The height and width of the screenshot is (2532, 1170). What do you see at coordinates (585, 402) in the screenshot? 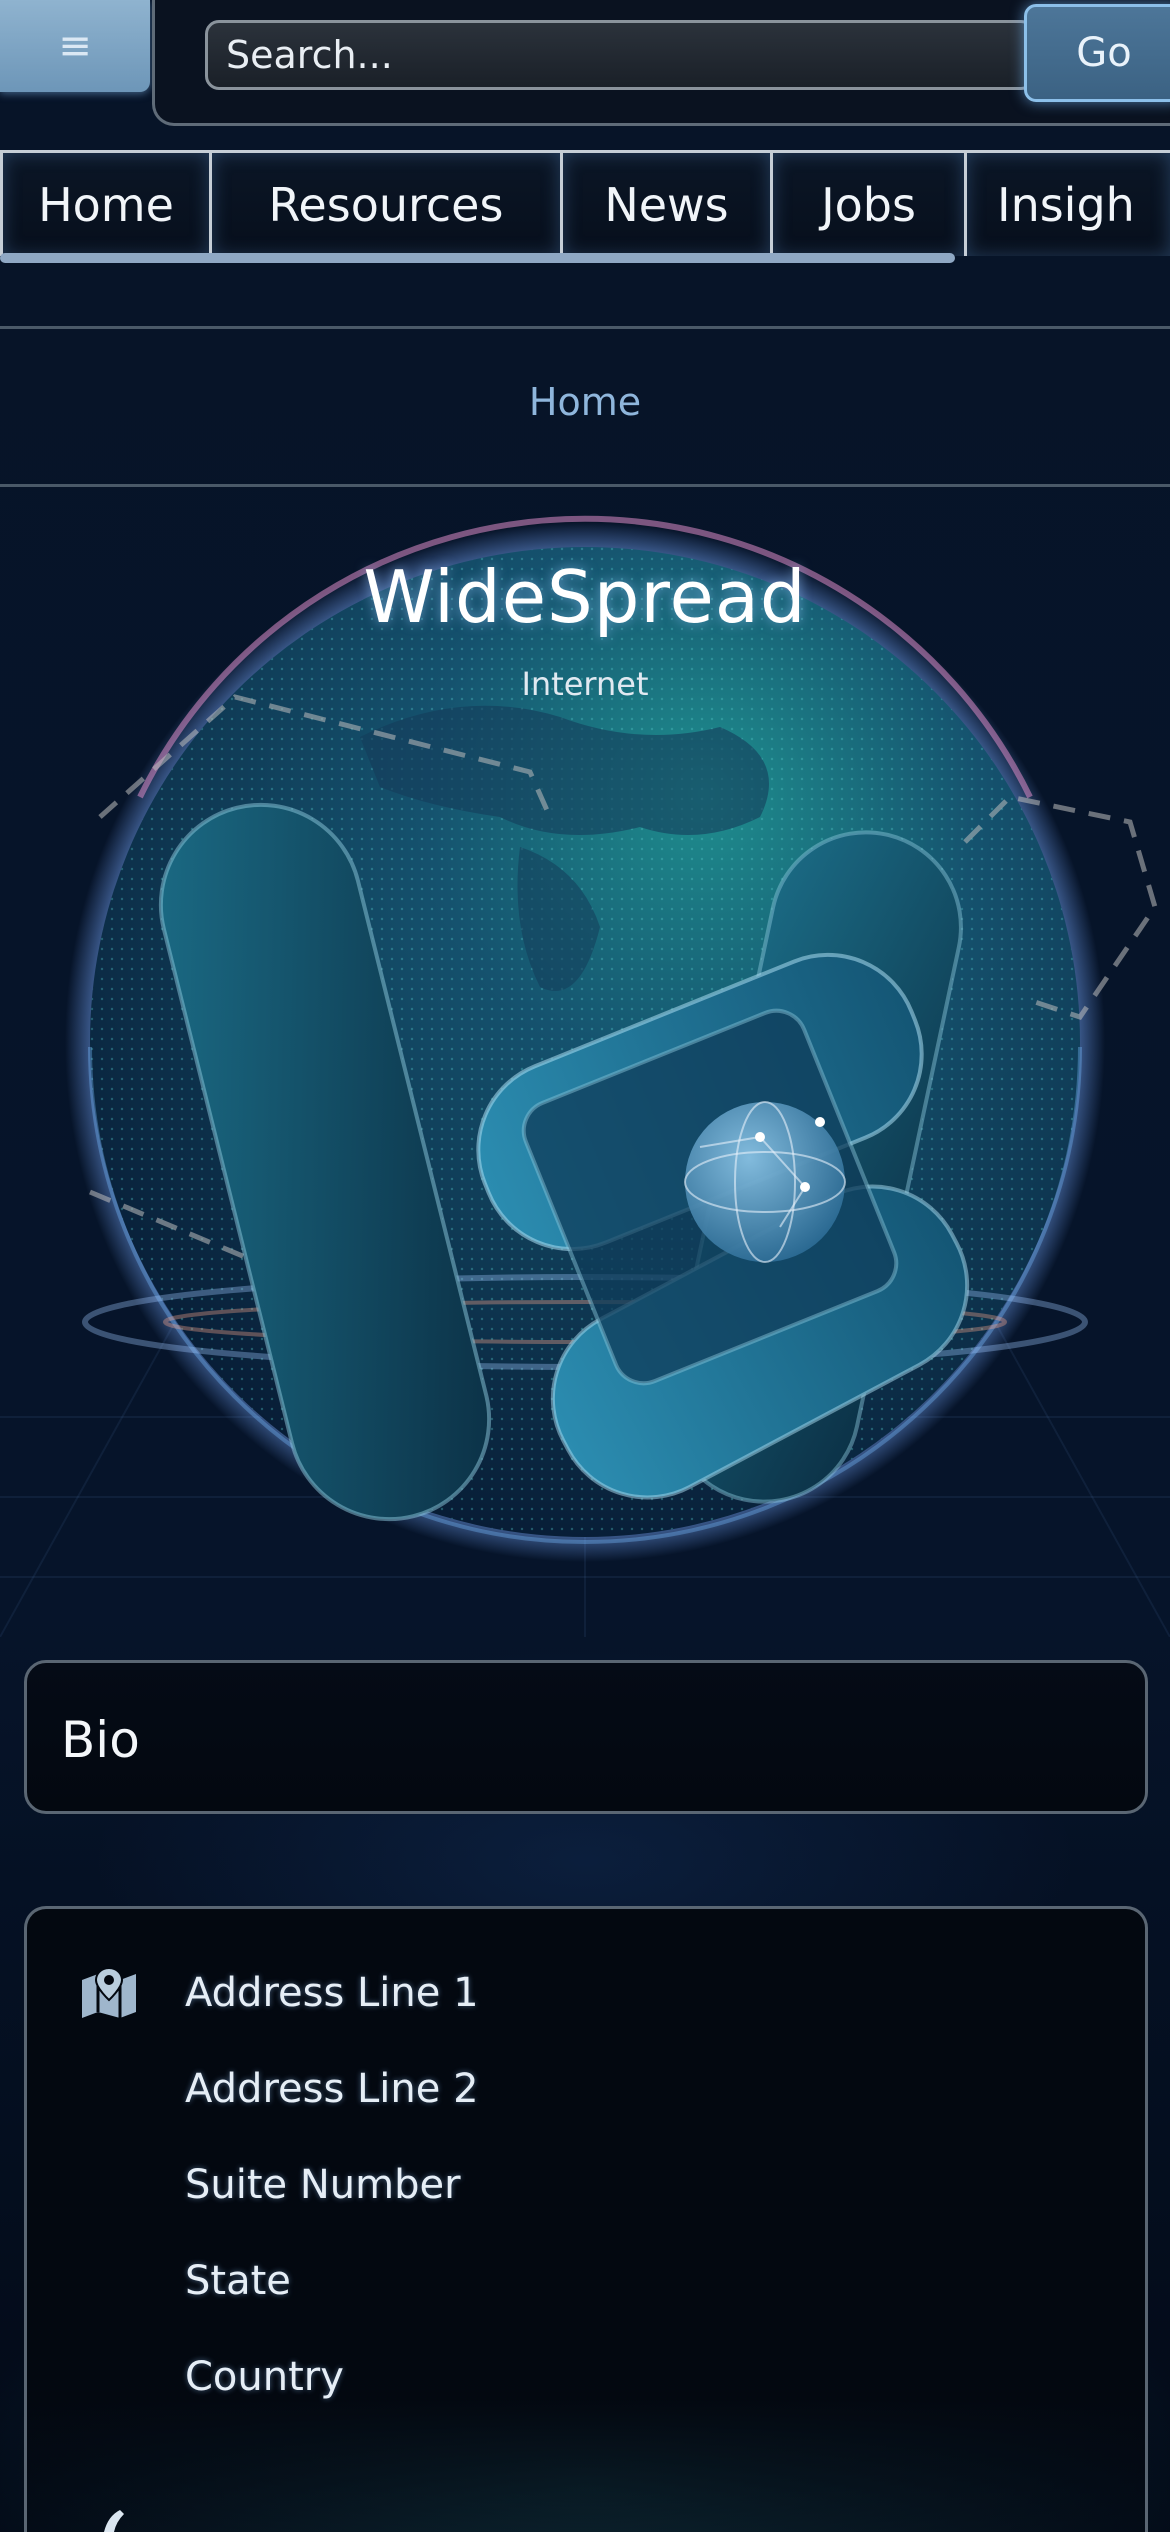
I see `breadcrumb: Home` at bounding box center [585, 402].